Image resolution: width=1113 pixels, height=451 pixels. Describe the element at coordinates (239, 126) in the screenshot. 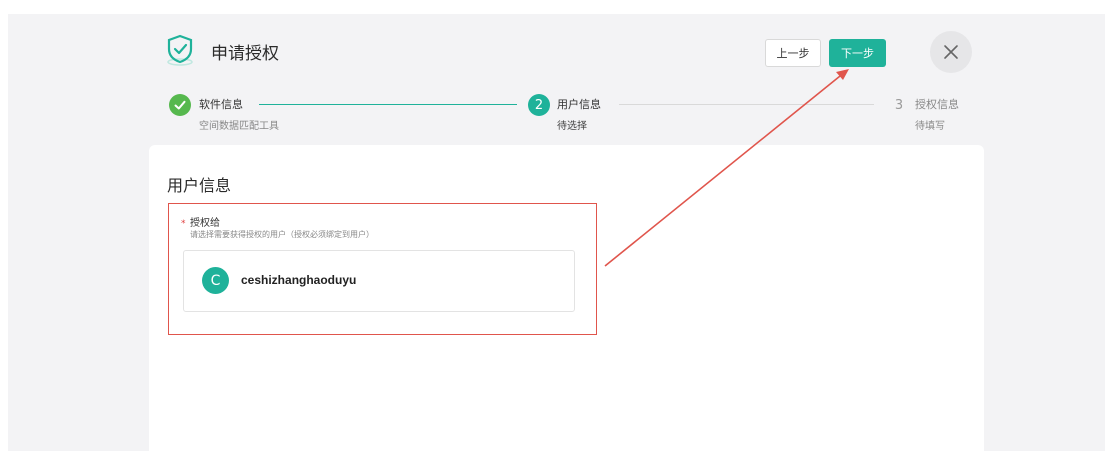

I see `step-1-sub: 空间数据匹配工具` at that location.